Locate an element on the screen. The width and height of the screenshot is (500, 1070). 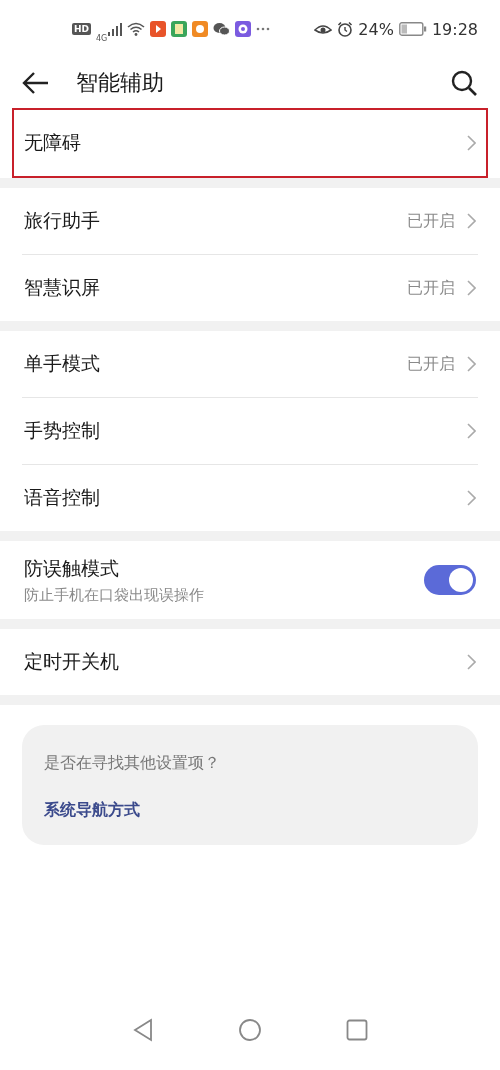
row-title: 旅行助手 is located at coordinates (62, 220).